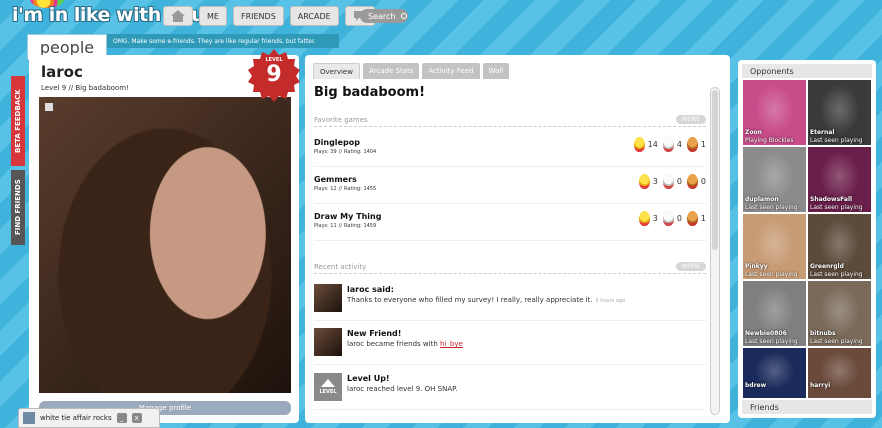 This screenshot has height=428, width=882. What do you see at coordinates (18, 207) in the screenshot?
I see `find-friends-tab: FIND FRIENDS` at bounding box center [18, 207].